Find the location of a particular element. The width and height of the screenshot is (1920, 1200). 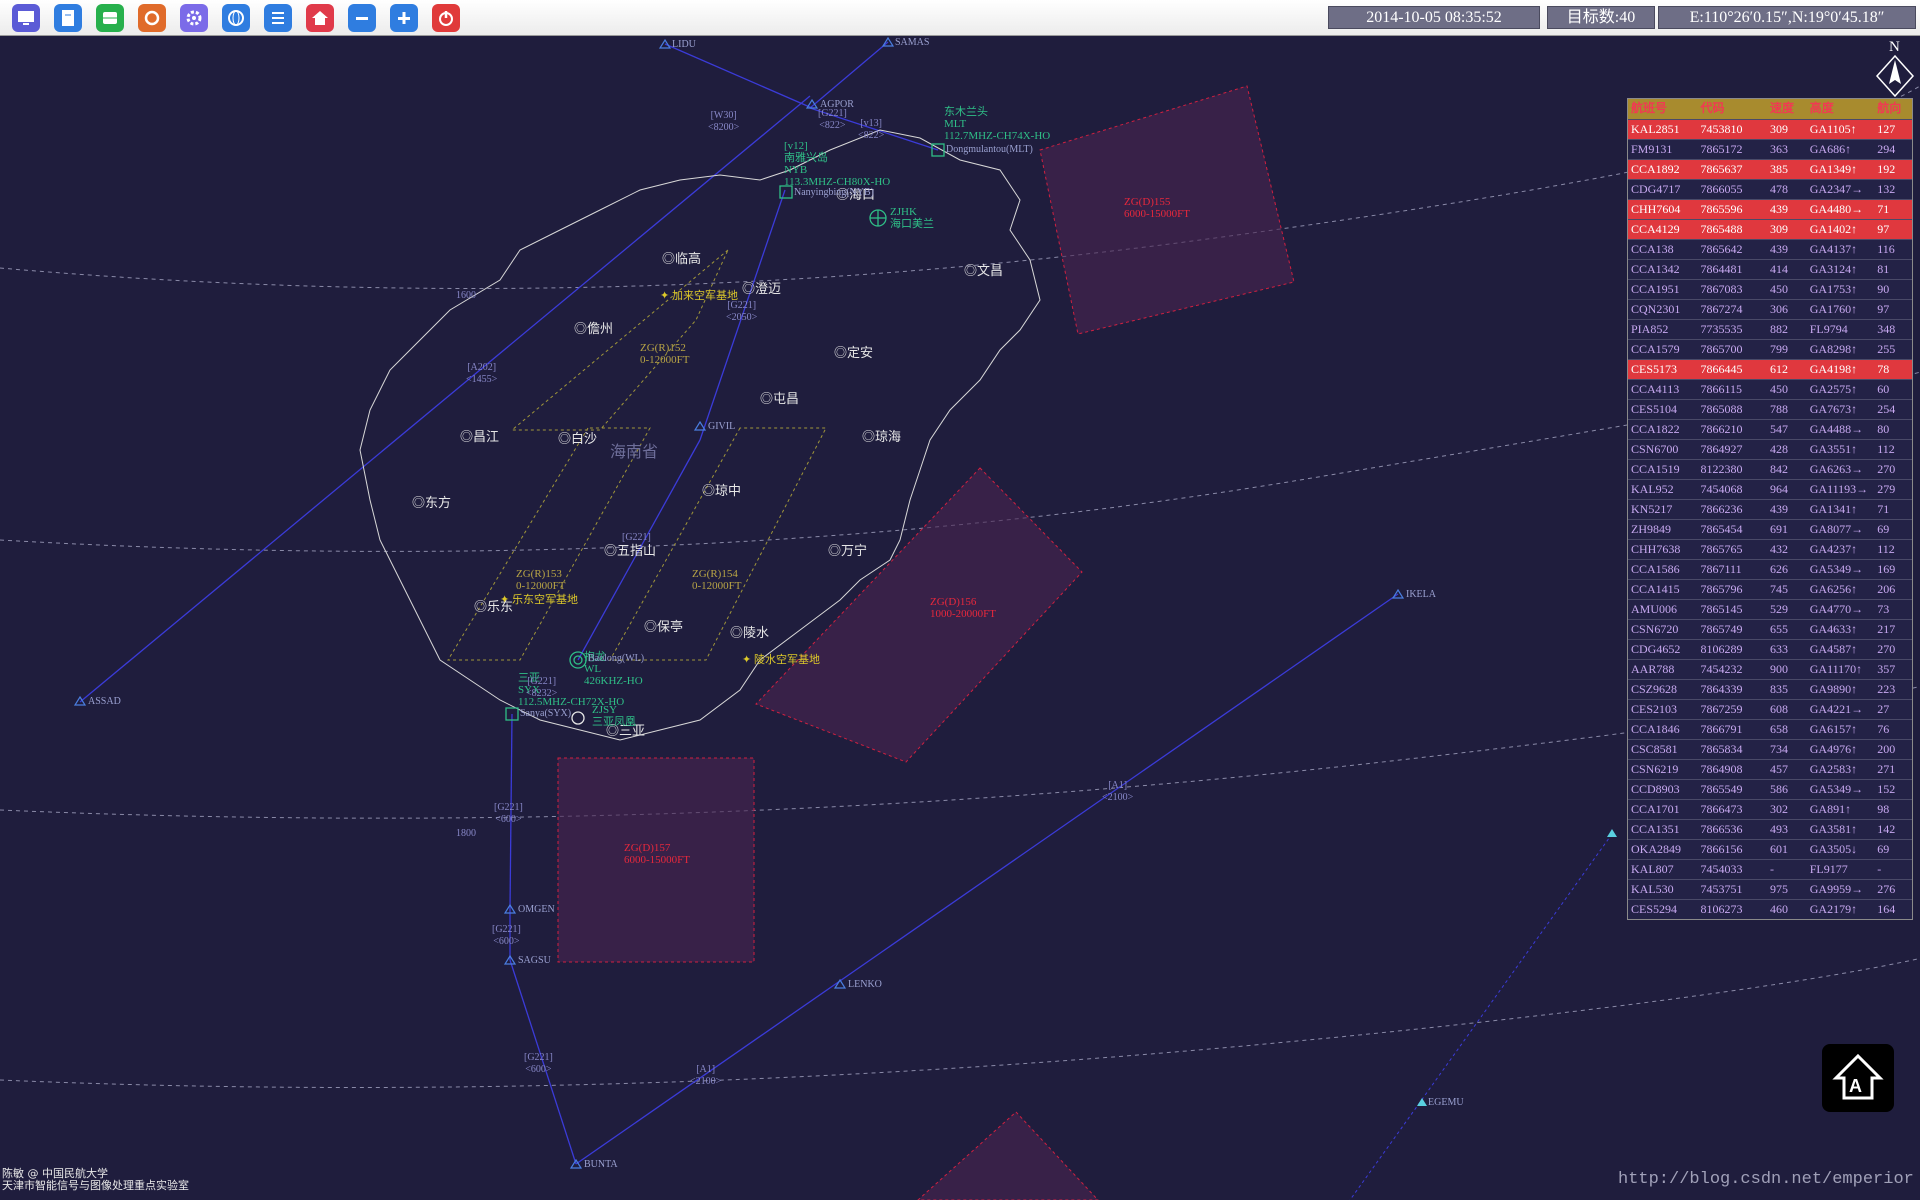

table-row: CCA1586 7867111 626 GA5349→ 169 is located at coordinates (1770, 569).